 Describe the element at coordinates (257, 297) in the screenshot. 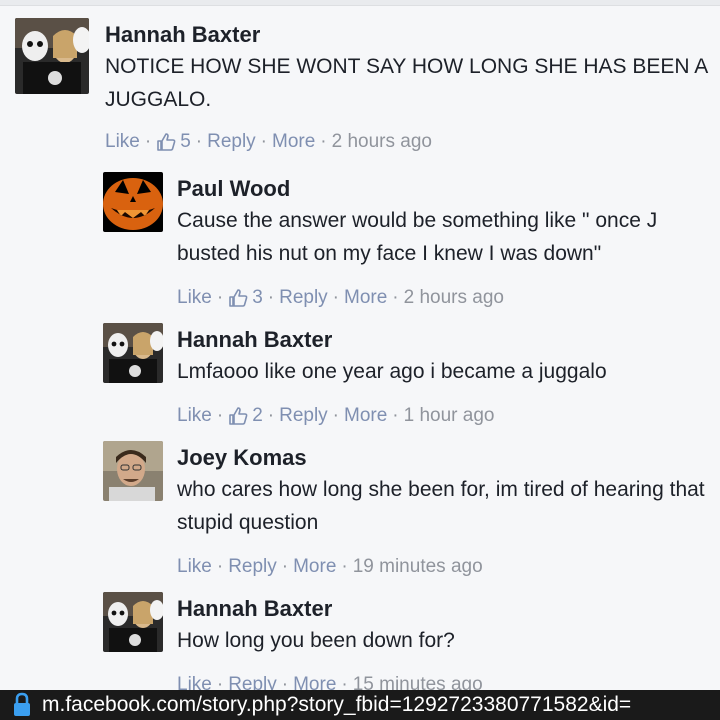

I see `like-count-value: 3` at that location.